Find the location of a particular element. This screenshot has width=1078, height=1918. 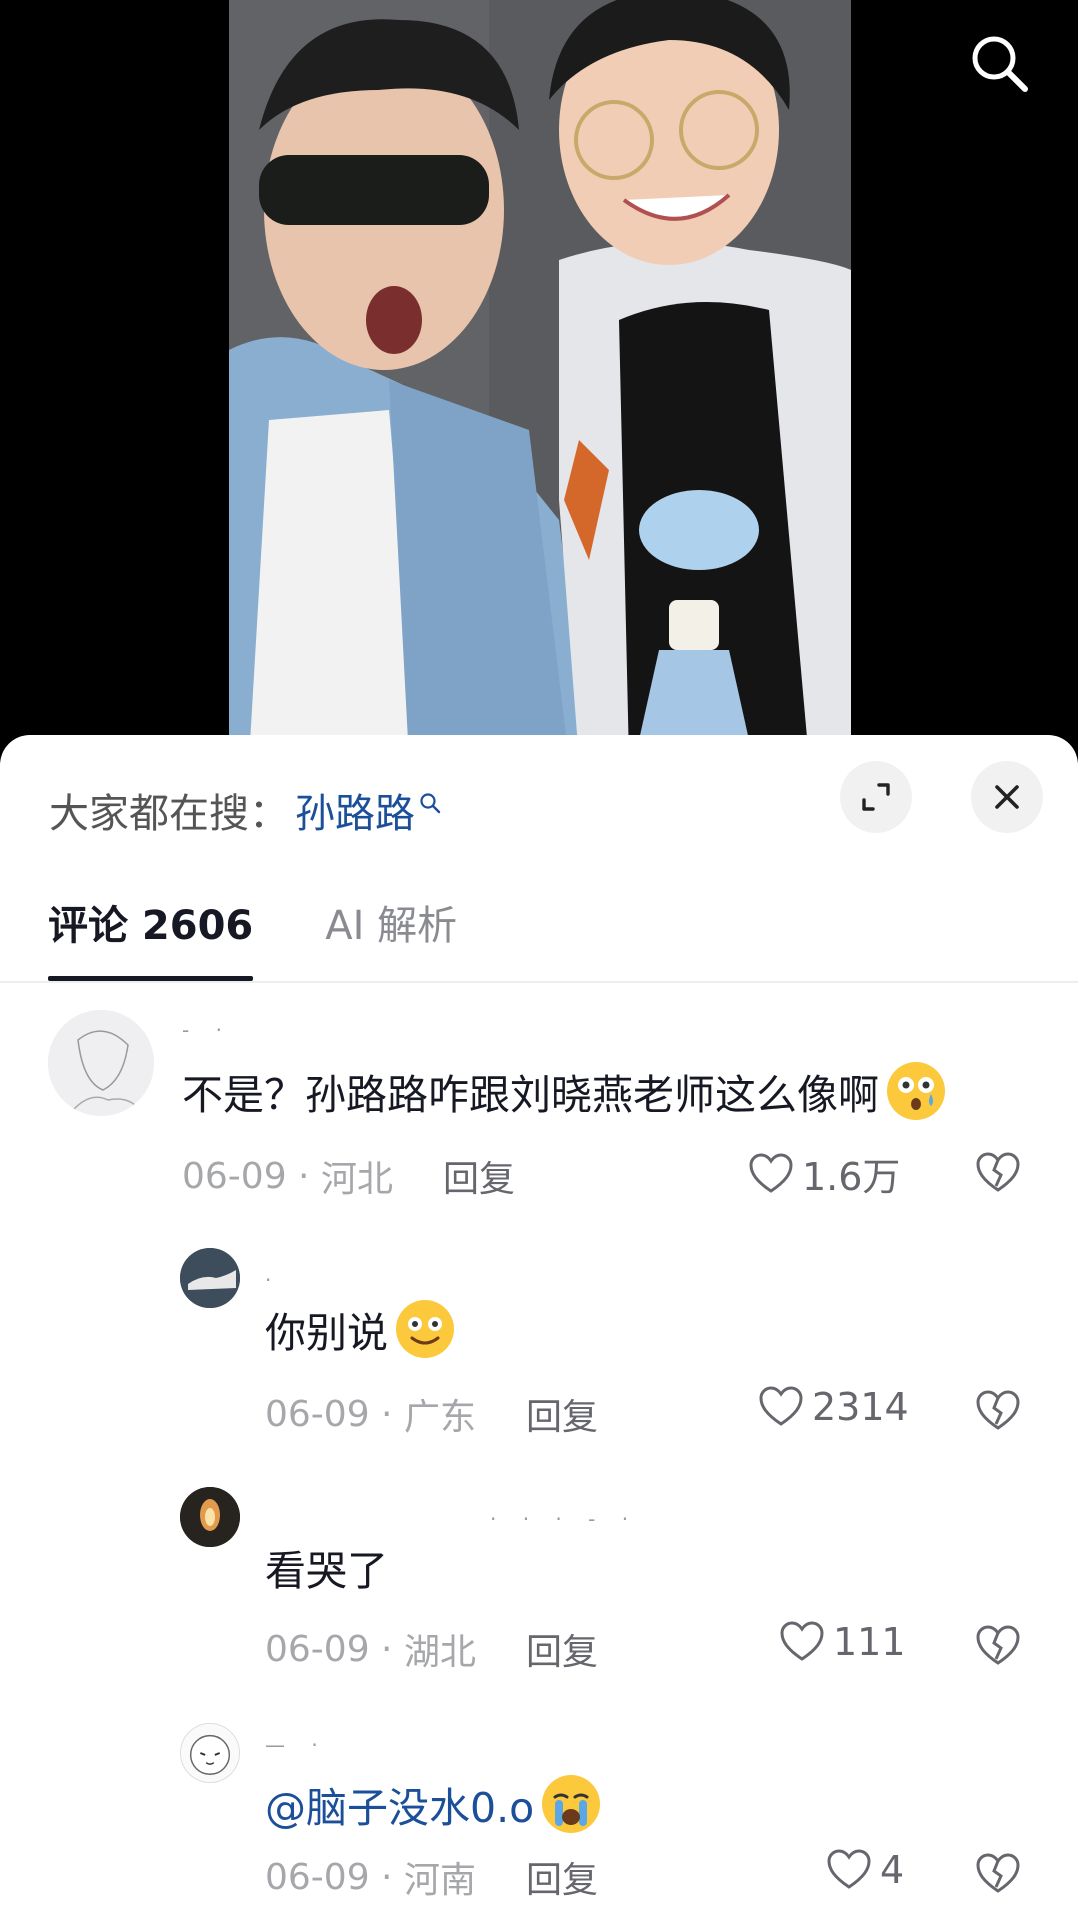

like-button: 111 is located at coordinates (842, 1642).